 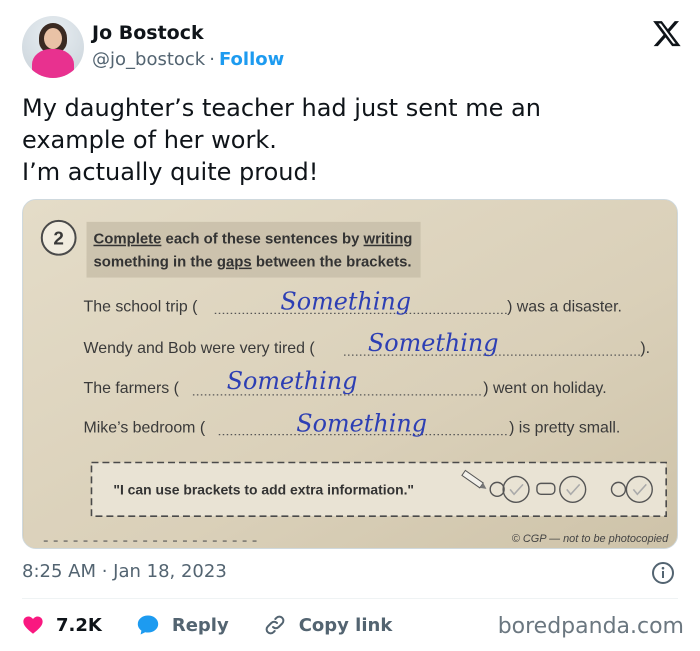 What do you see at coordinates (148, 33) in the screenshot?
I see `author-name: Jo Bostock` at bounding box center [148, 33].